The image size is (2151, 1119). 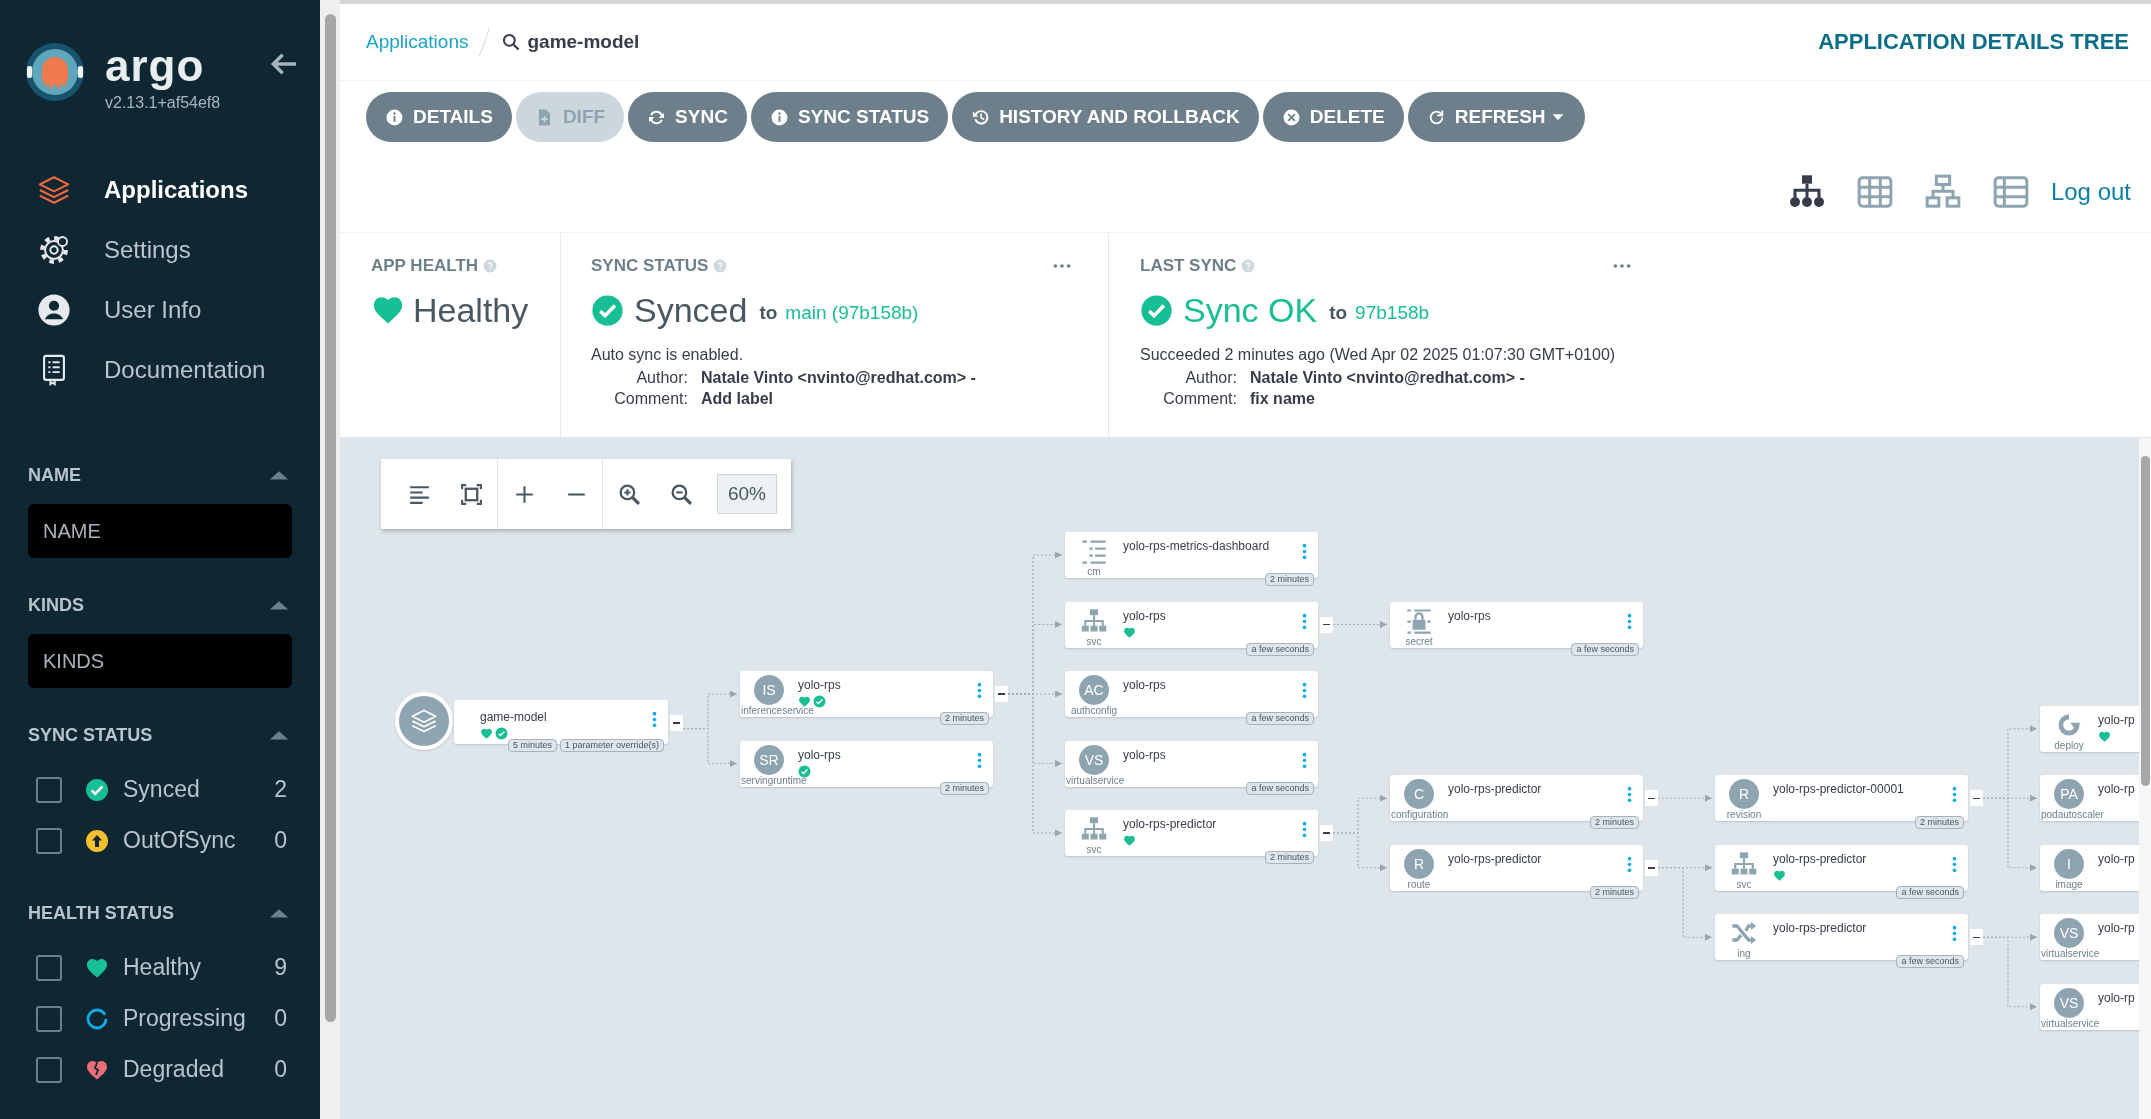 What do you see at coordinates (180, 840) in the screenshot?
I see `filter-option-label: OutOfSync` at bounding box center [180, 840].